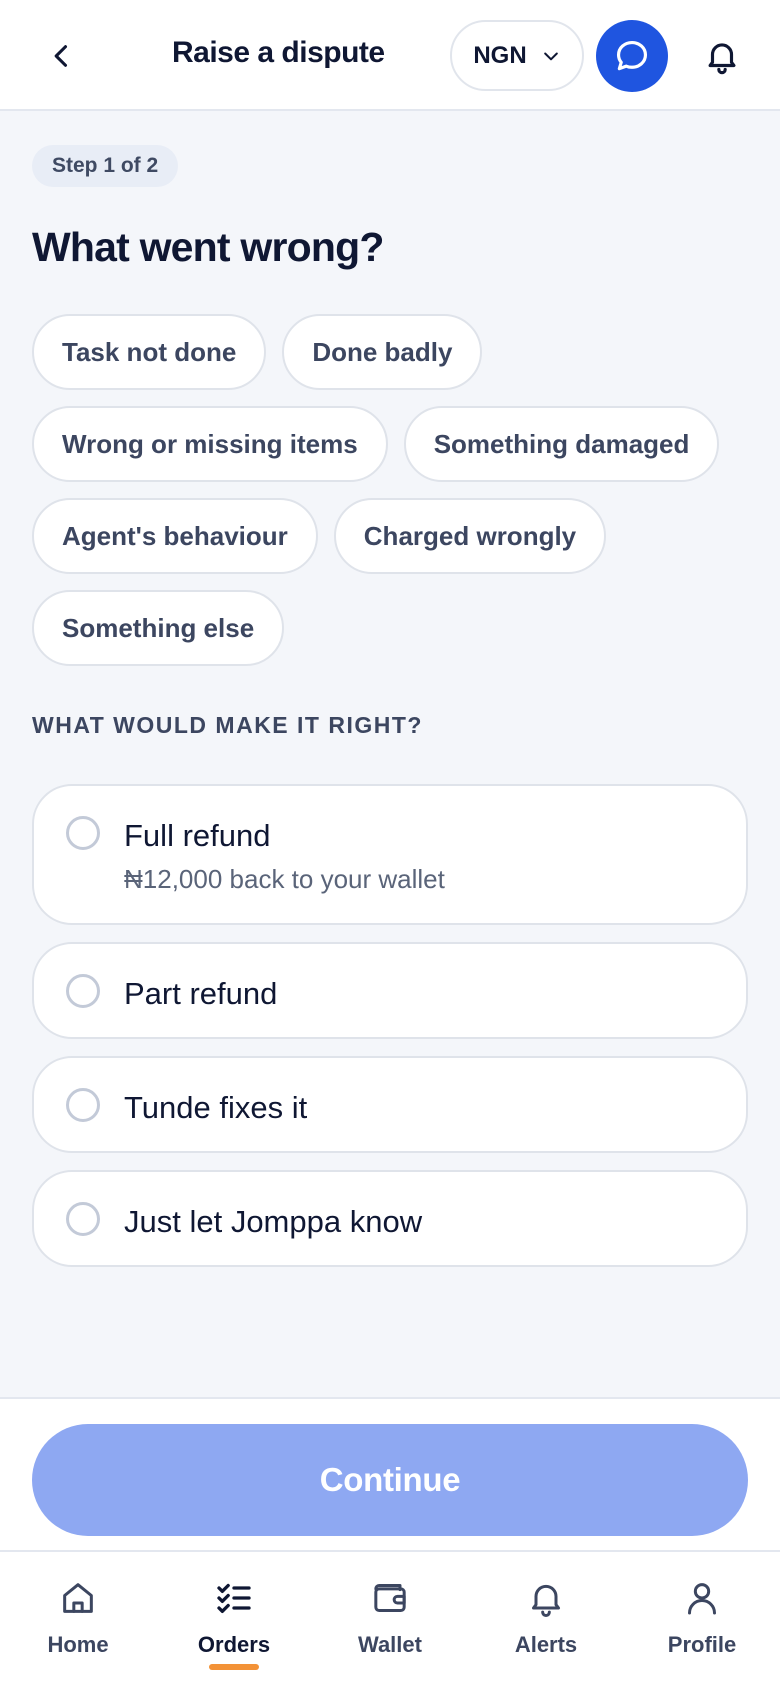 The image size is (780, 1688). What do you see at coordinates (390, 1644) in the screenshot?
I see `nav-label: Wallet` at bounding box center [390, 1644].